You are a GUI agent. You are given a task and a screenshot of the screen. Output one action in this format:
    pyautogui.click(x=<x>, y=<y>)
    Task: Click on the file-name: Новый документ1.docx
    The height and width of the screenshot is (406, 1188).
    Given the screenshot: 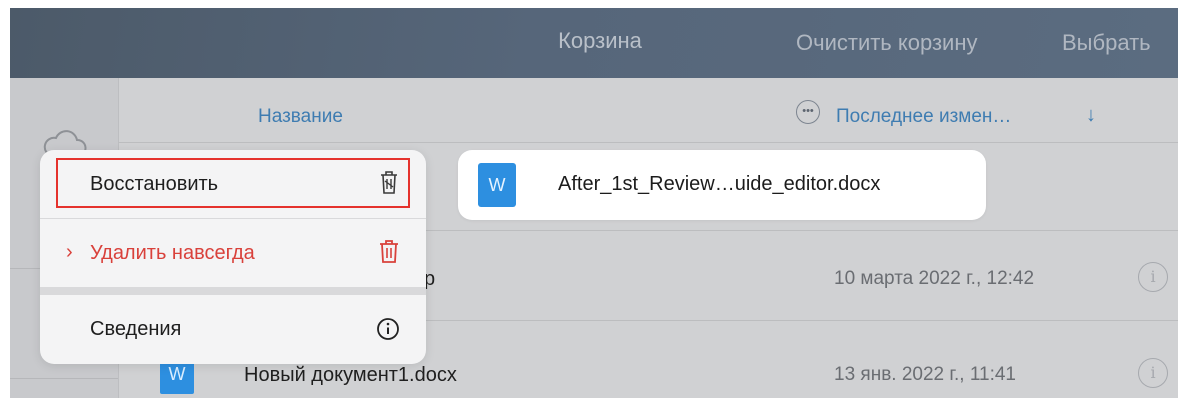 What is the action you would take?
    pyautogui.click(x=350, y=375)
    